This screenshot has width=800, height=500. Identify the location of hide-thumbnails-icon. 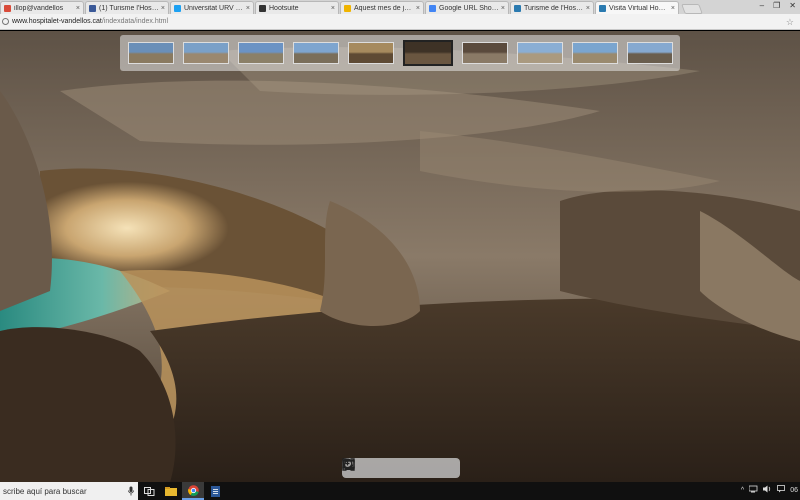
(398, 467).